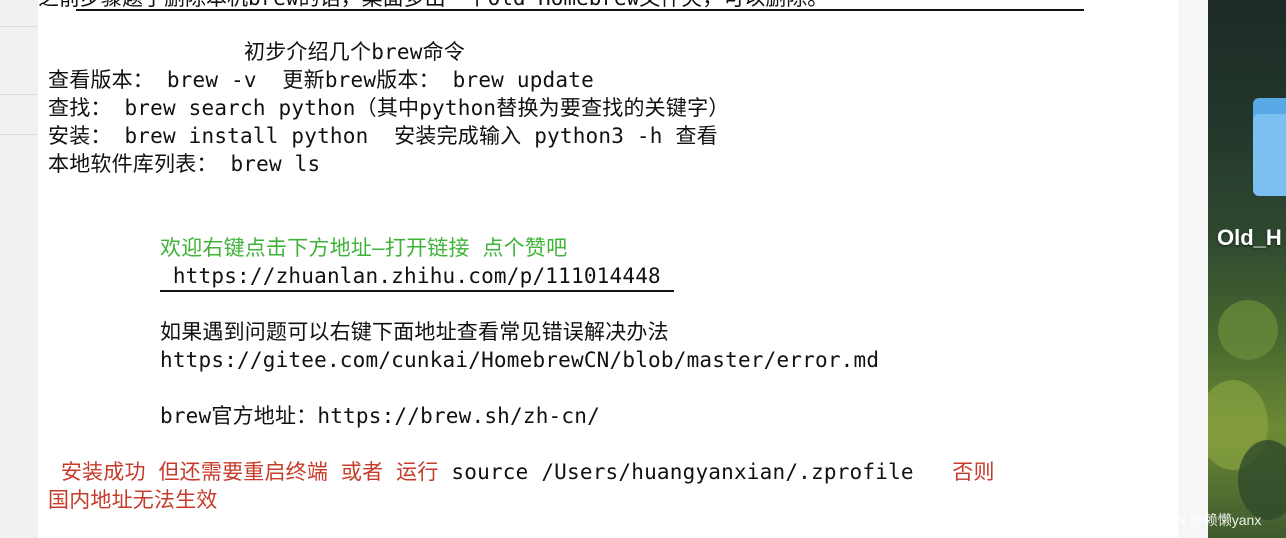  I want to click on cut-line-underline, so click(580, 10).